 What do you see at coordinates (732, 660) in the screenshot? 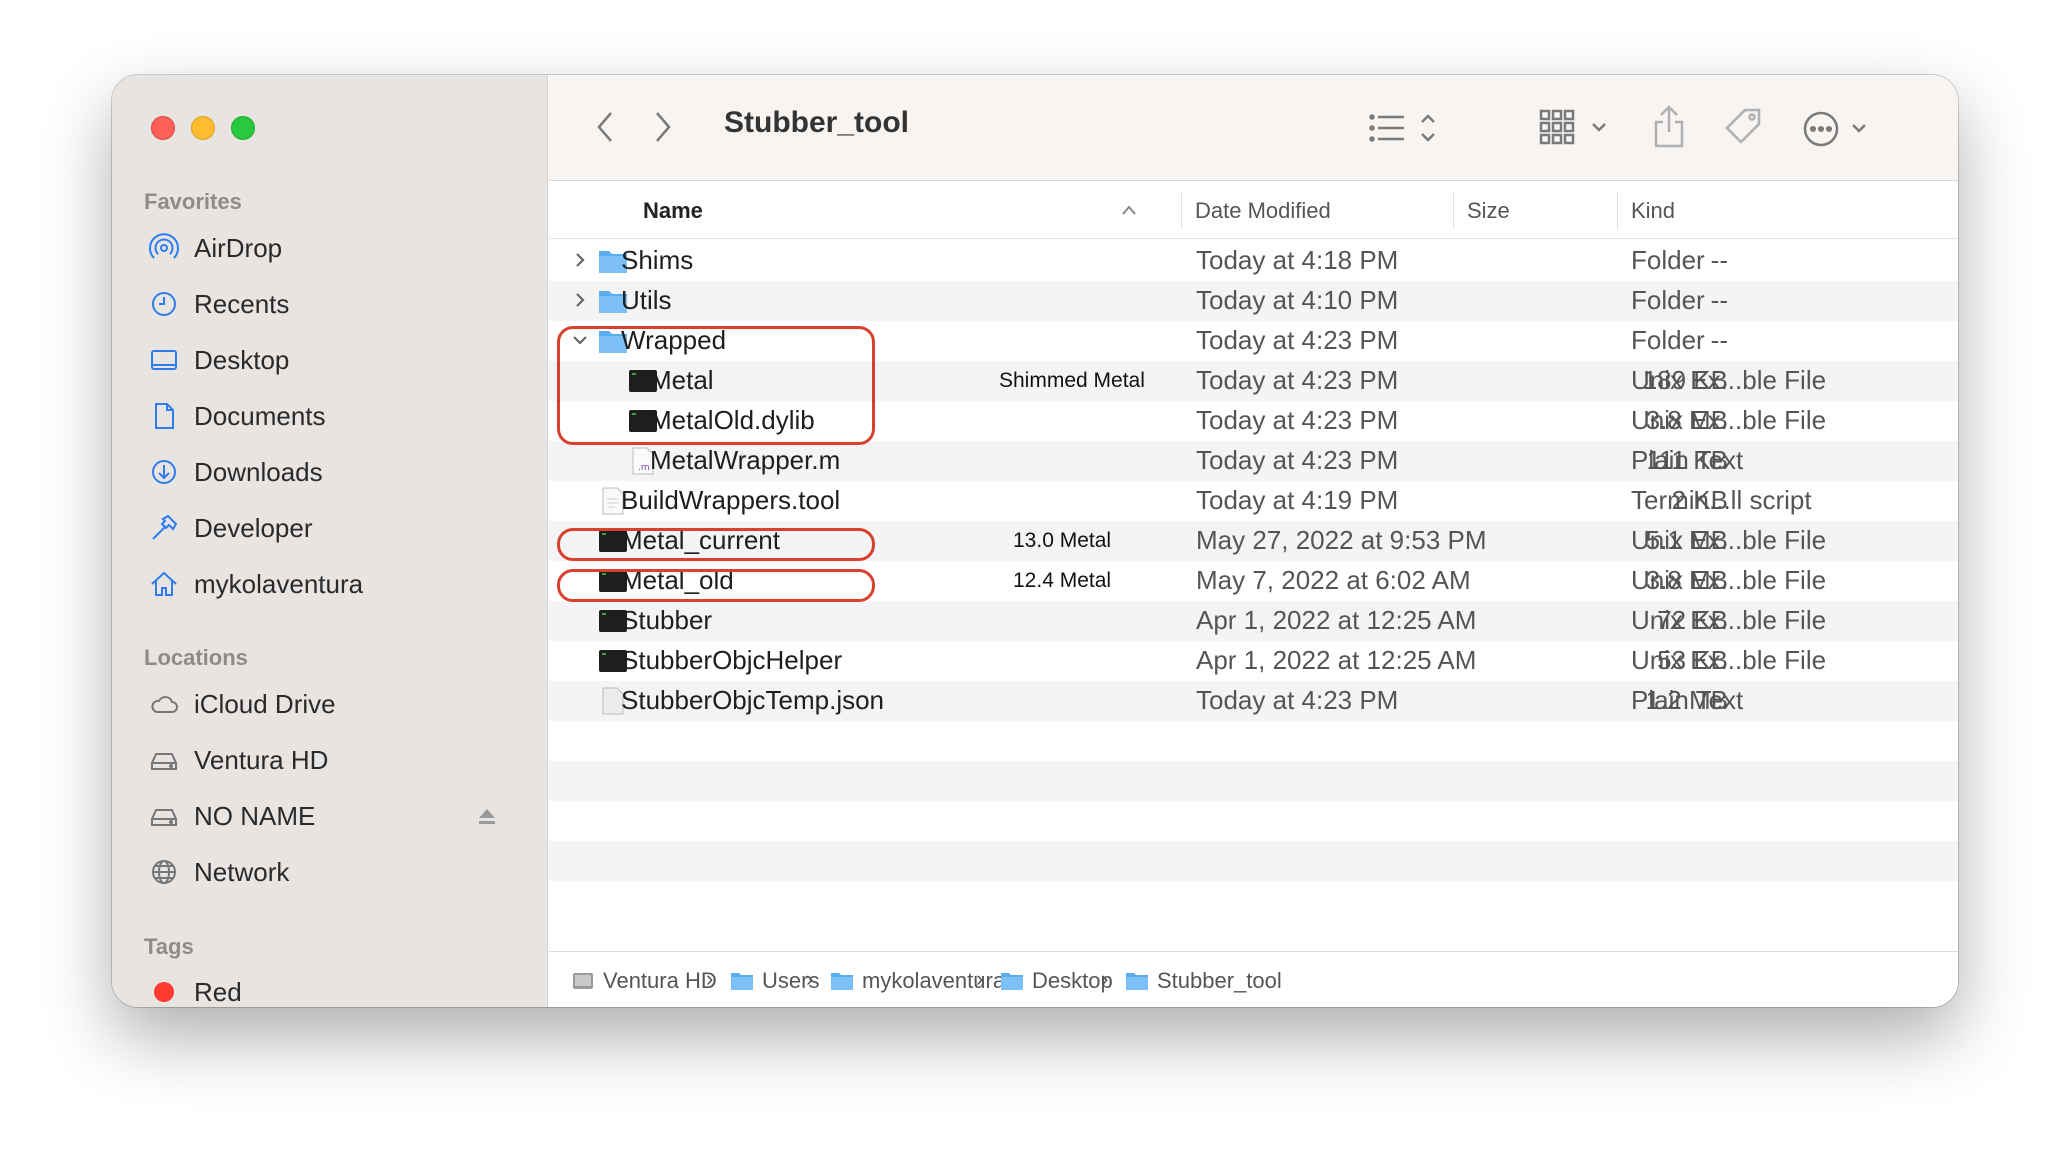
I see `file-name: StubberObjcHelper` at bounding box center [732, 660].